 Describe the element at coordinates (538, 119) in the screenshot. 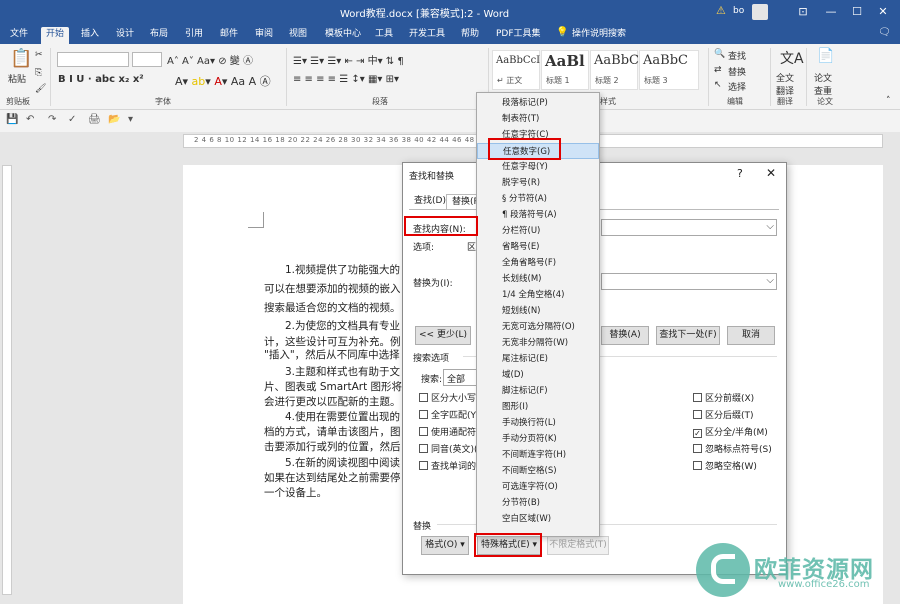

I see `menu-item: 制表符(T)` at that location.